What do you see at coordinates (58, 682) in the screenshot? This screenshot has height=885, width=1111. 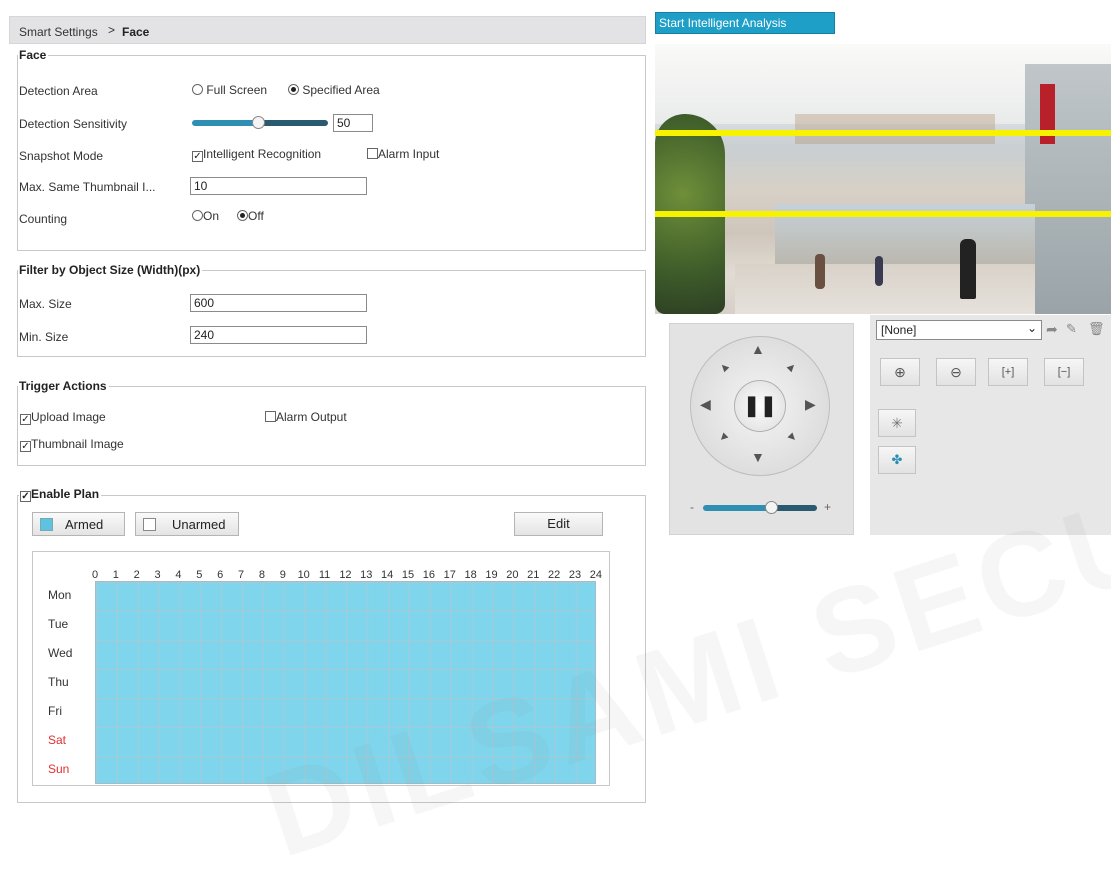 I see `day-label: Thu` at bounding box center [58, 682].